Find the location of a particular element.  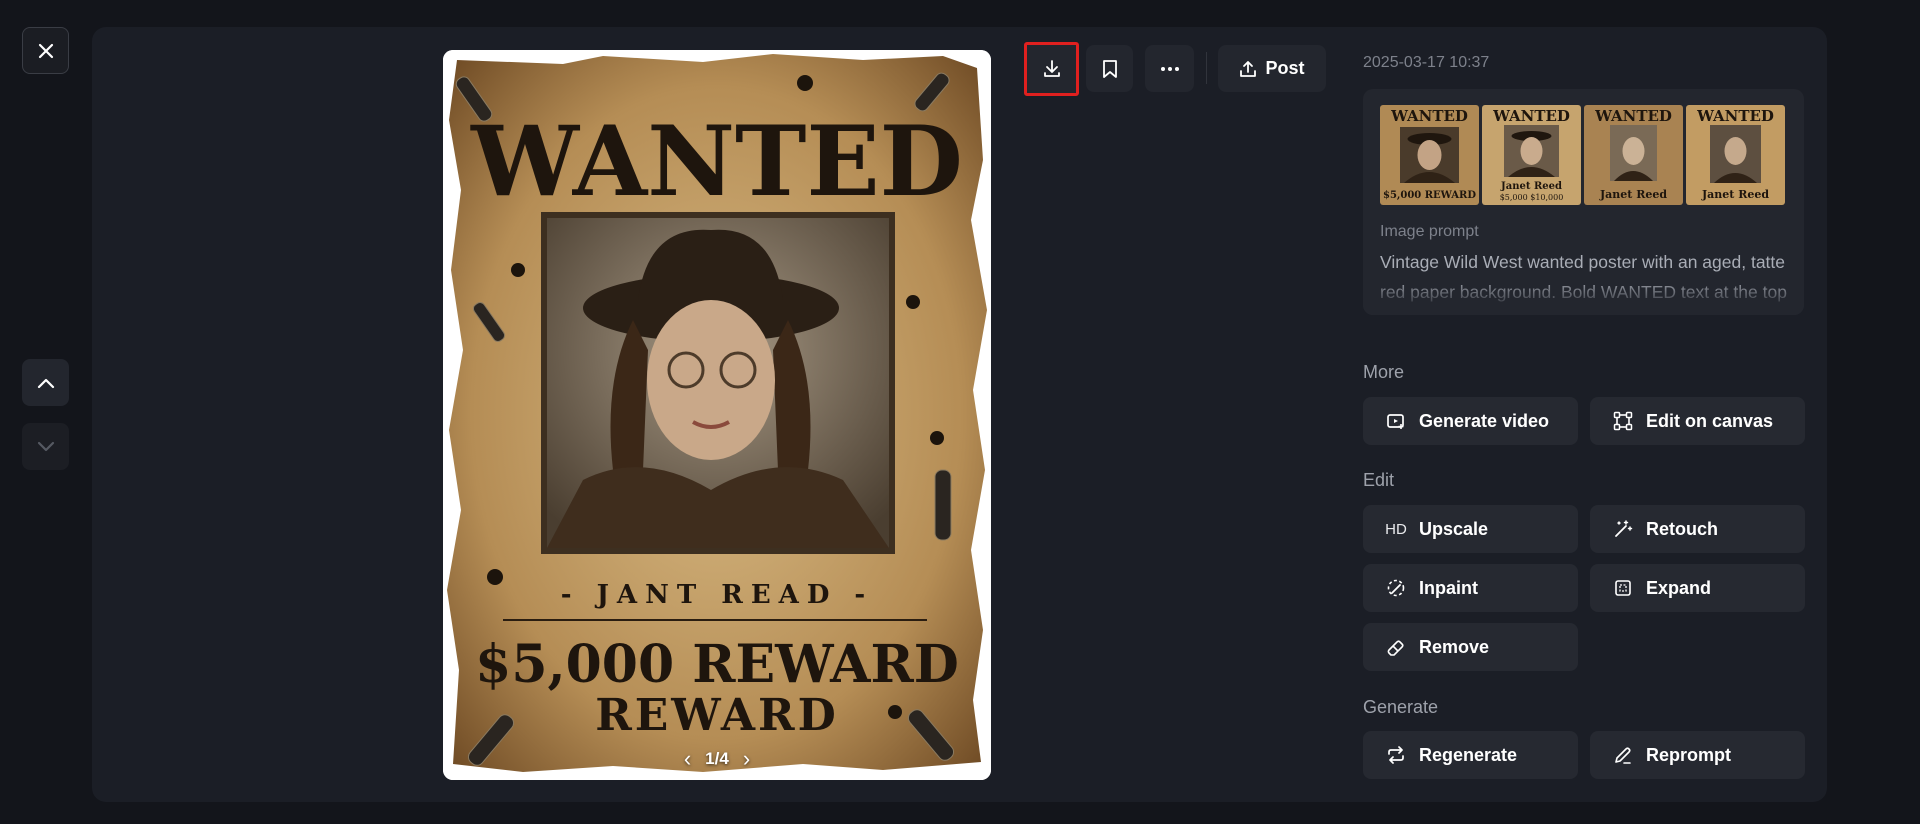

poster-reward-2: REWARD is located at coordinates (717, 715).